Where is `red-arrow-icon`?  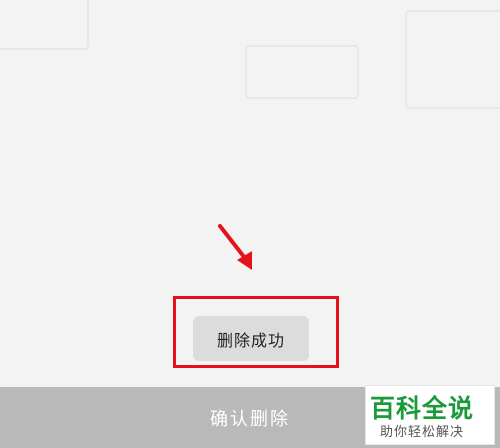
red-arrow-icon is located at coordinates (235, 247).